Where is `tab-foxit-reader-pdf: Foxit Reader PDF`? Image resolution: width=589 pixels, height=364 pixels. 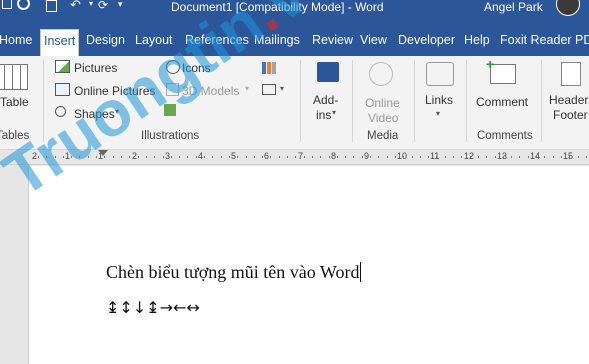
tab-foxit-reader-pdf: Foxit Reader PDF is located at coordinates (544, 42).